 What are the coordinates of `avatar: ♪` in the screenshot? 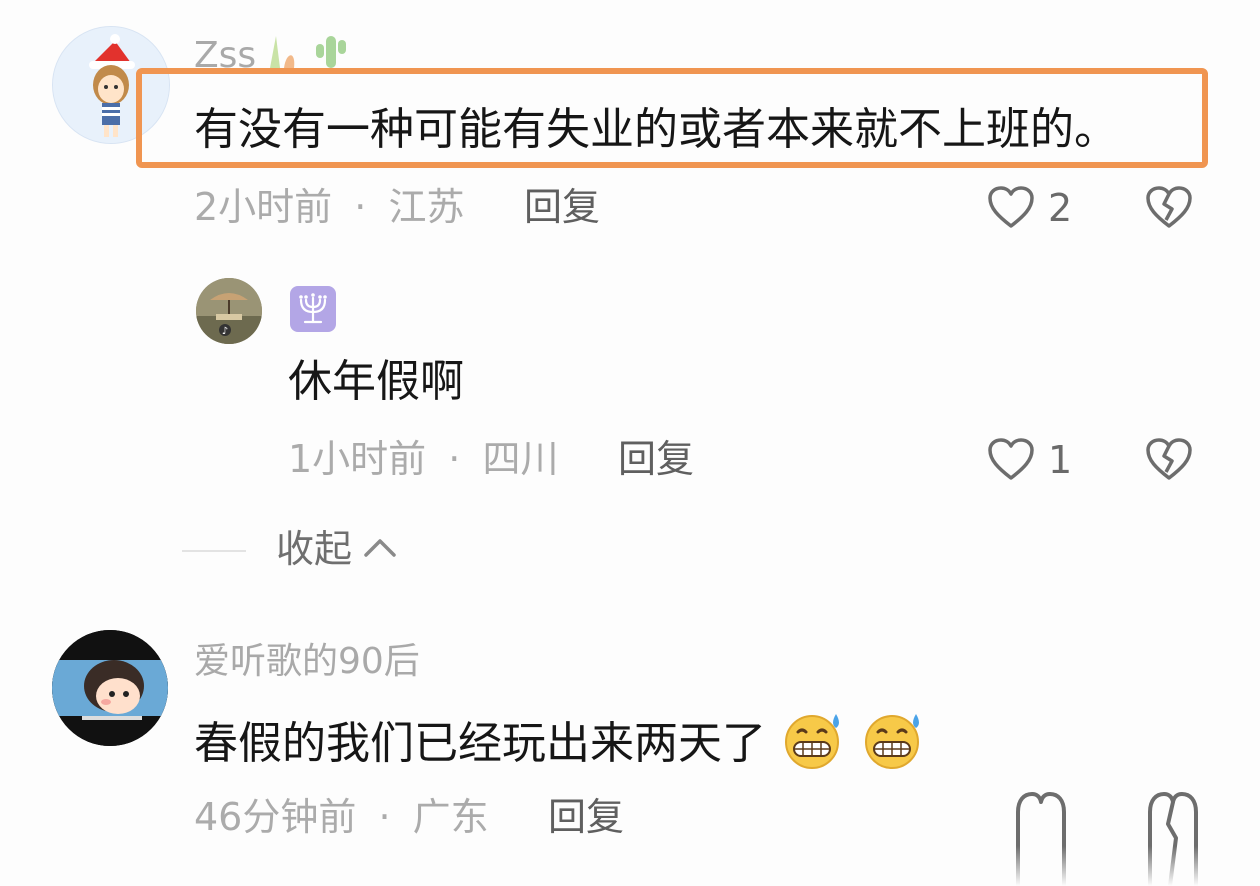 It's located at (229, 311).